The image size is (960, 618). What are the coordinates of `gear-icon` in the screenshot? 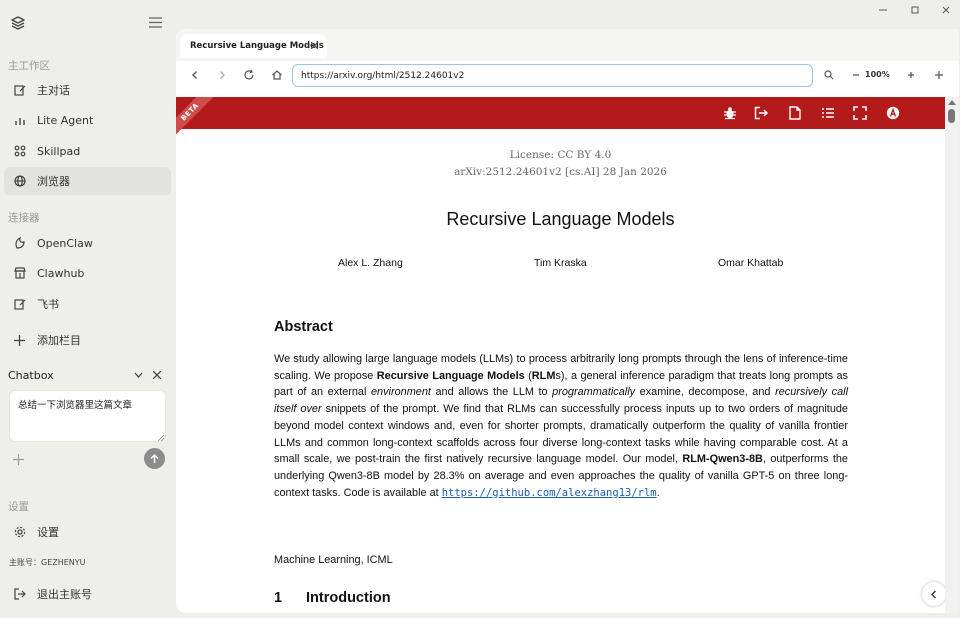 It's located at (19, 532).